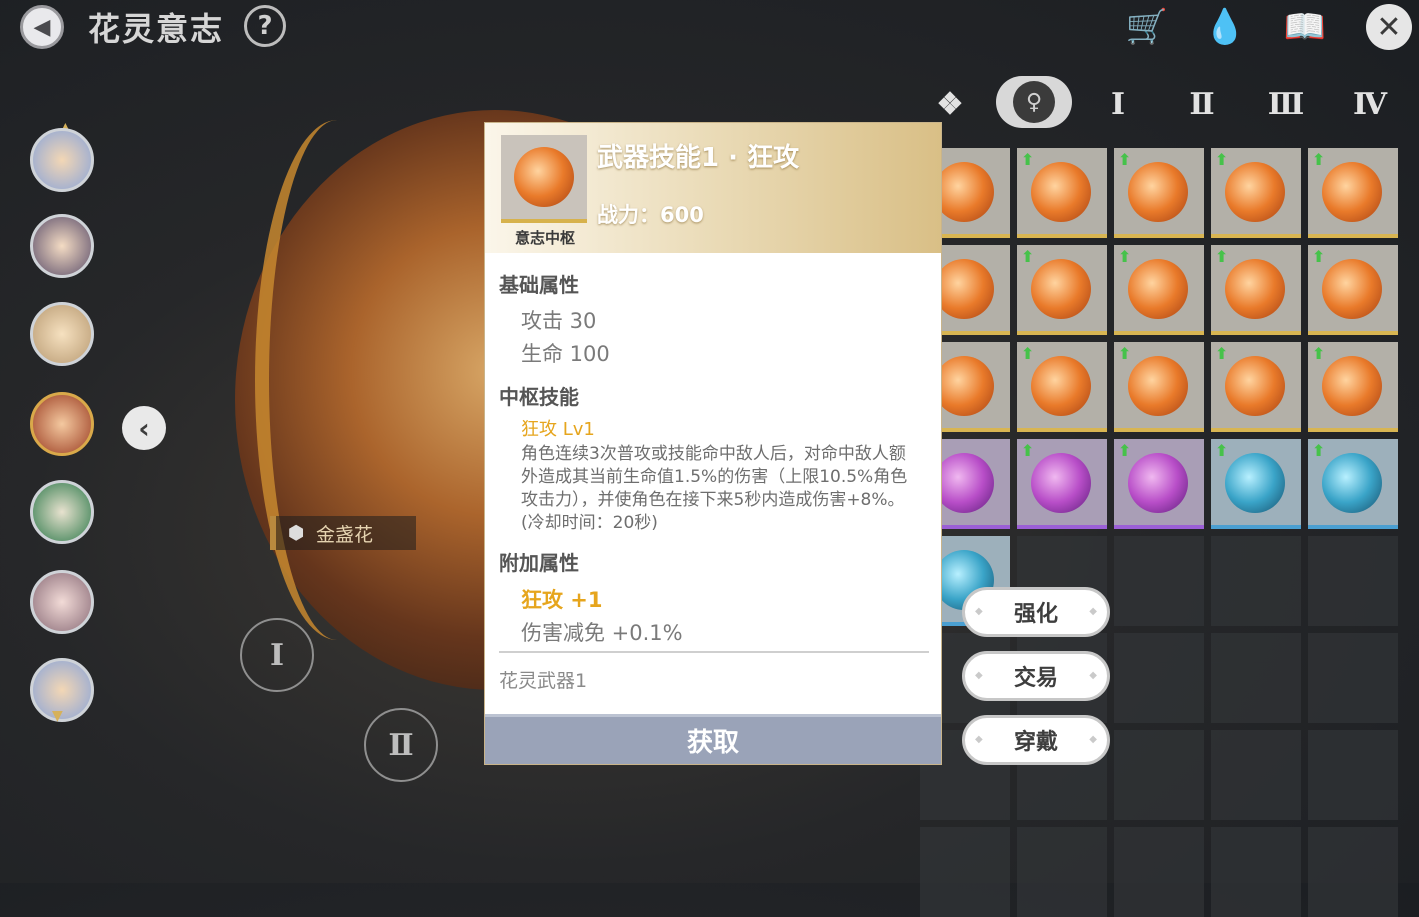 Image resolution: width=1419 pixels, height=917 pixels. What do you see at coordinates (277, 655) in the screenshot?
I see `slot-ring-1: Ⅰ` at bounding box center [277, 655].